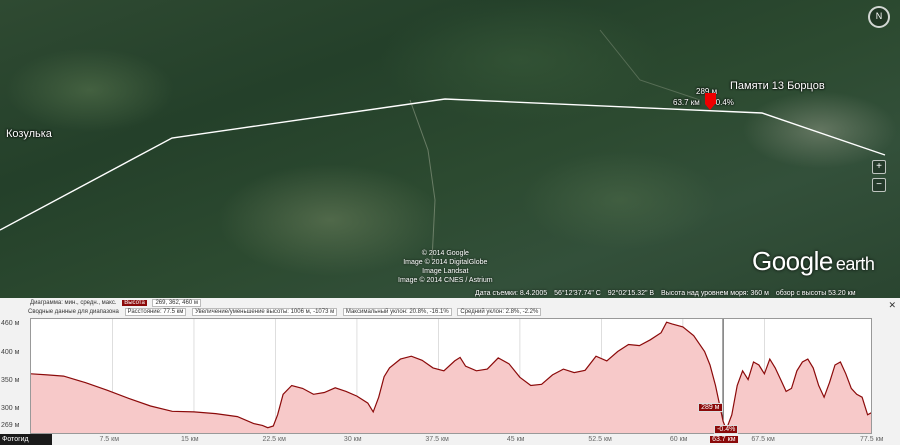 This screenshot has height=445, width=900. Describe the element at coordinates (678, 439) in the screenshot. I see `x-tick: 60 км` at that location.